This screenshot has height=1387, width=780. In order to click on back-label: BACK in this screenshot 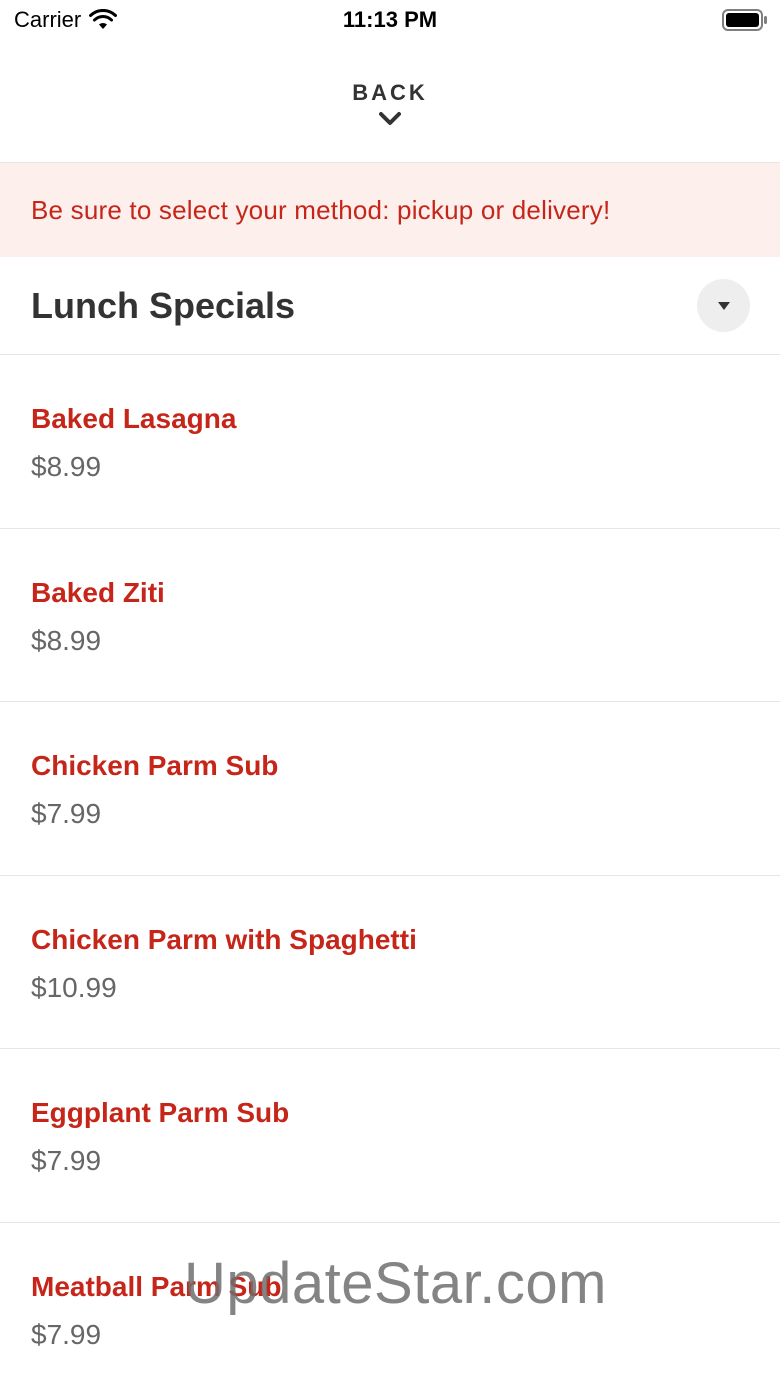, I will do `click(390, 92)`.